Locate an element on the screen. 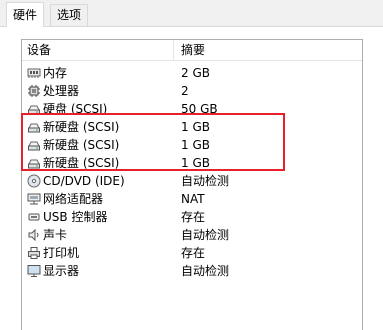 The width and height of the screenshot is (383, 330). device-name: 硬盘 (SCSI) is located at coordinates (75, 109).